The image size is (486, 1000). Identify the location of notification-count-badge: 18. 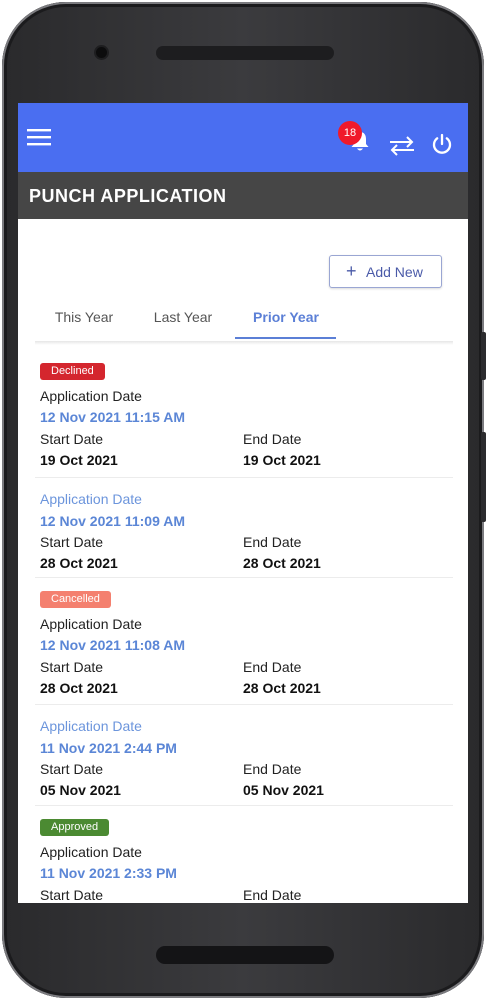
(350, 133).